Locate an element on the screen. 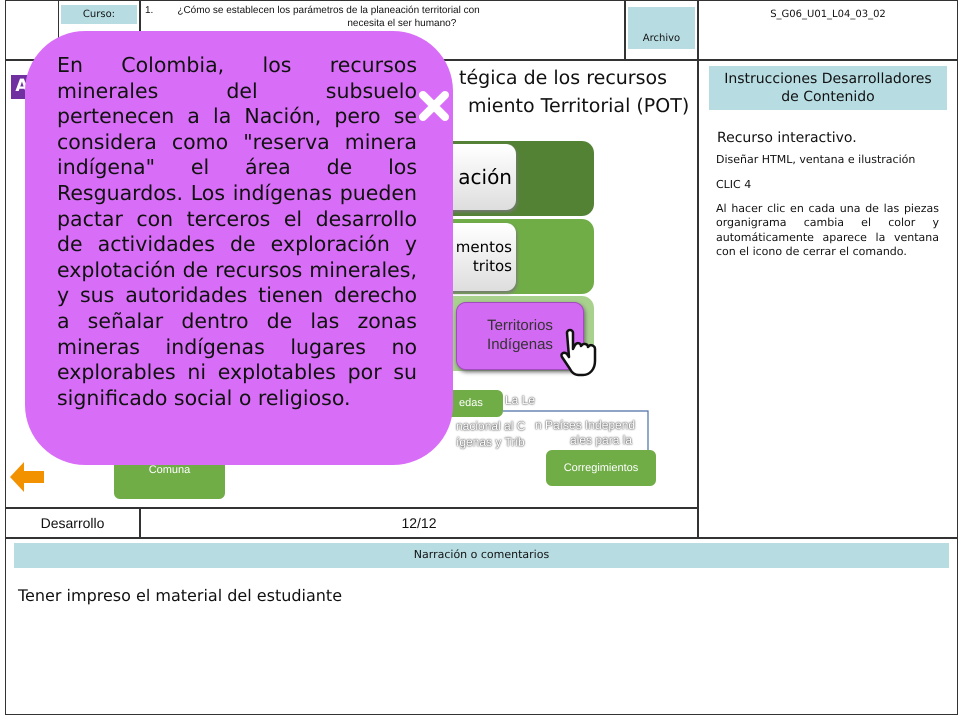 This screenshot has height=720, width=960. organigram-box: Corregimientos is located at coordinates (601, 468).